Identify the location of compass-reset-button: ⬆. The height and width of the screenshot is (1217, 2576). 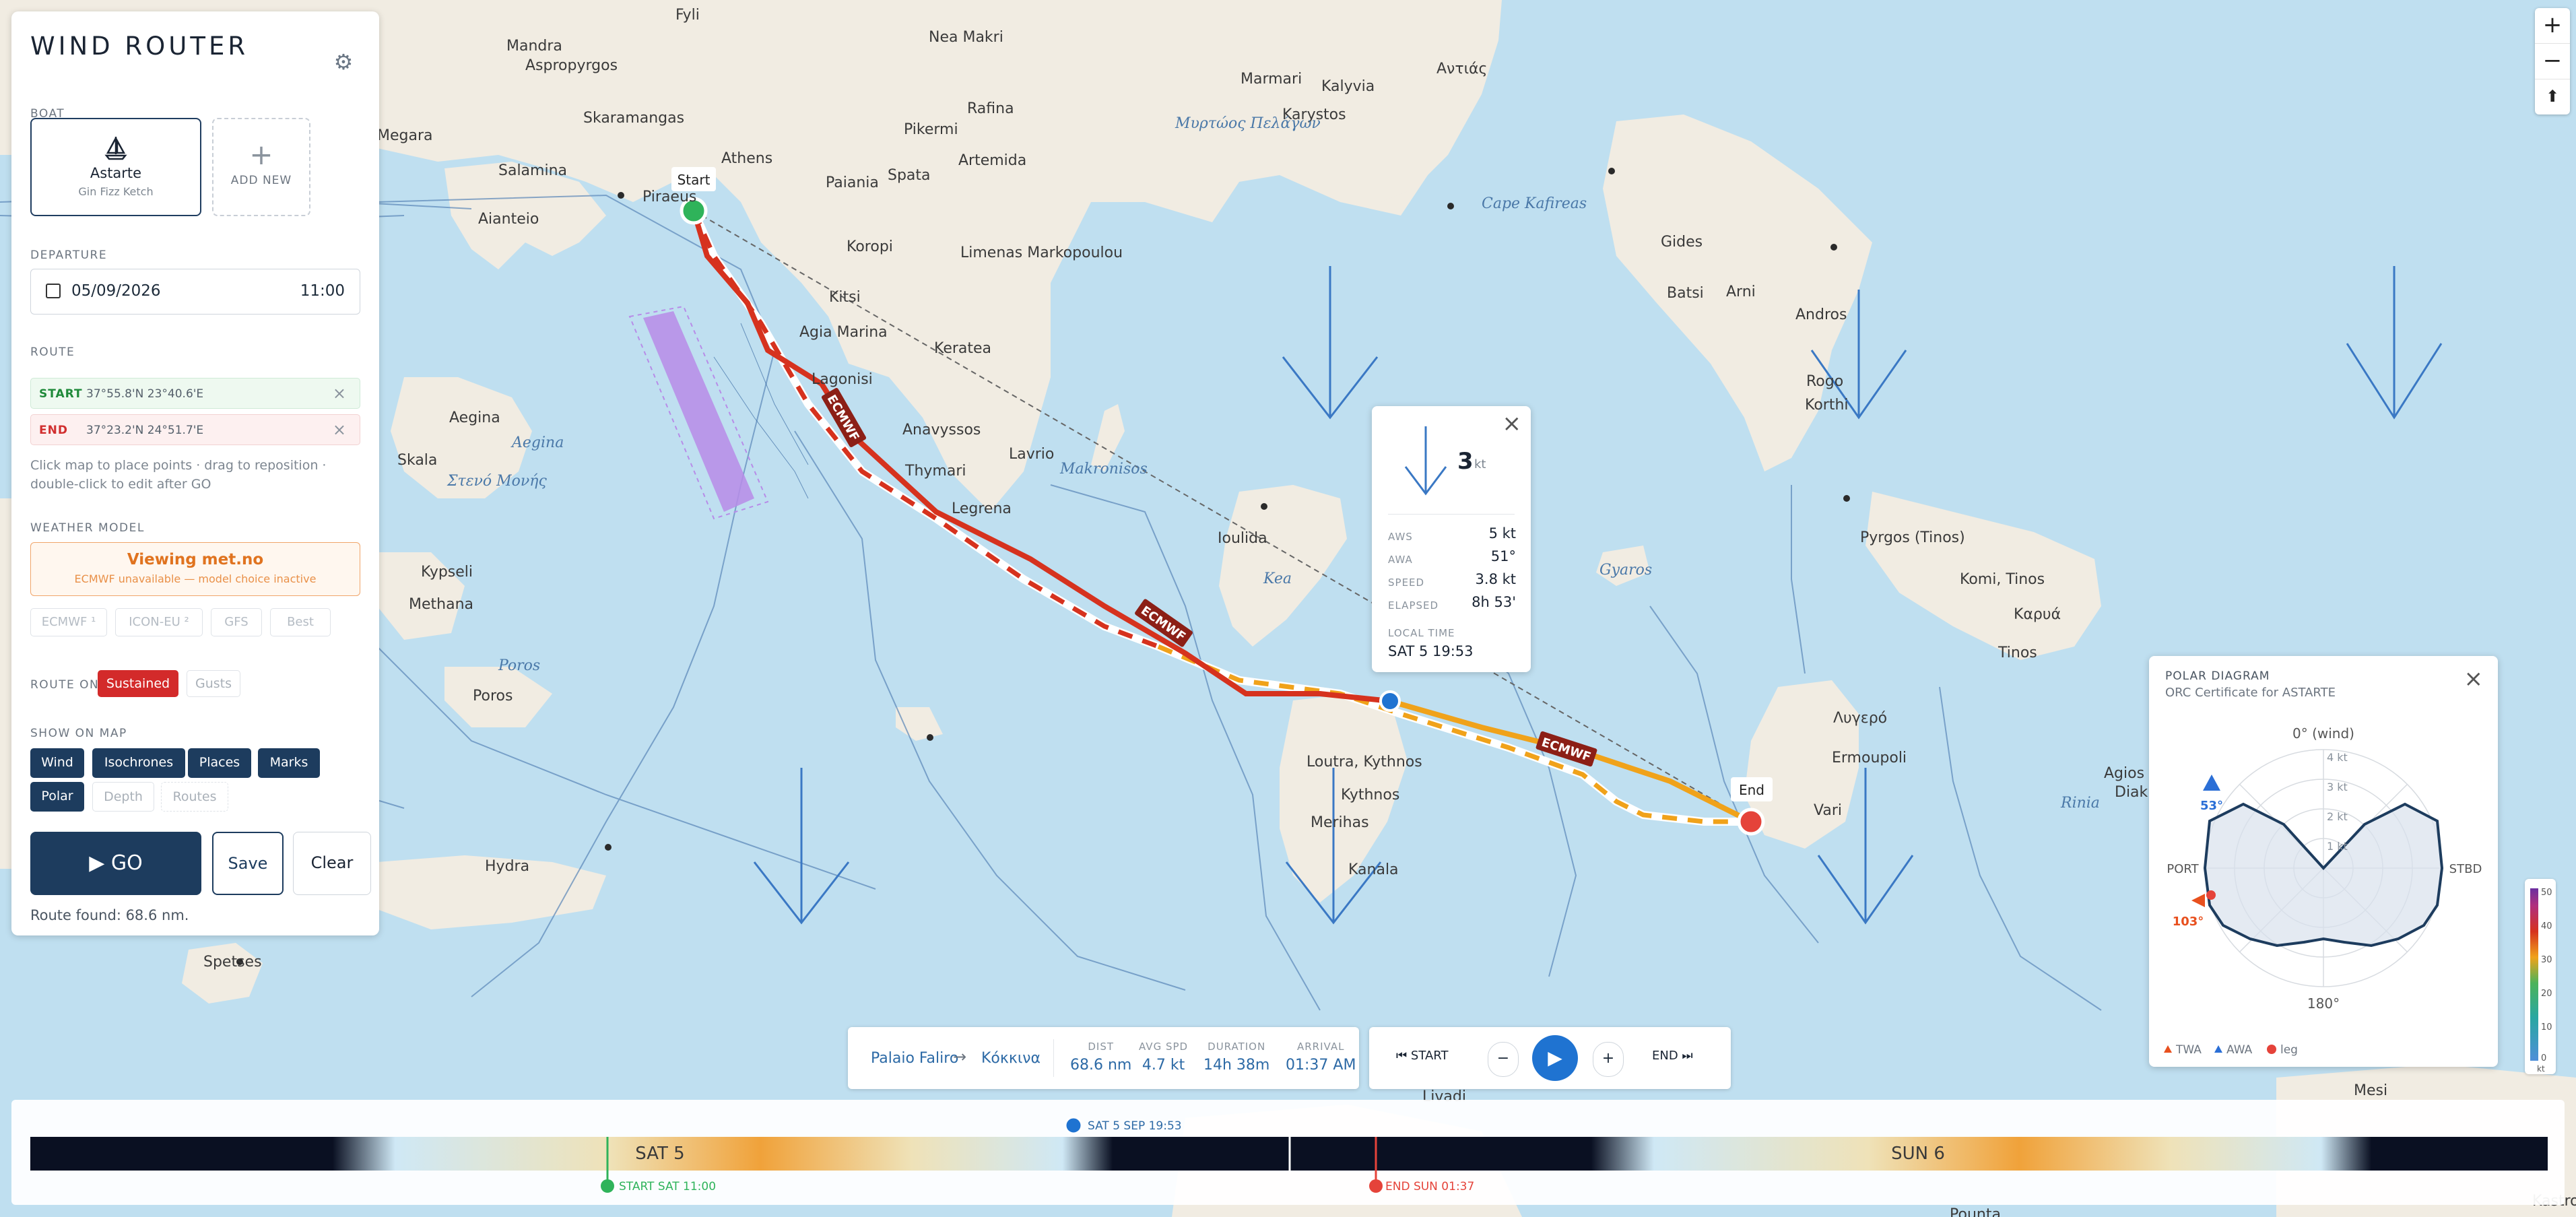
(2552, 96).